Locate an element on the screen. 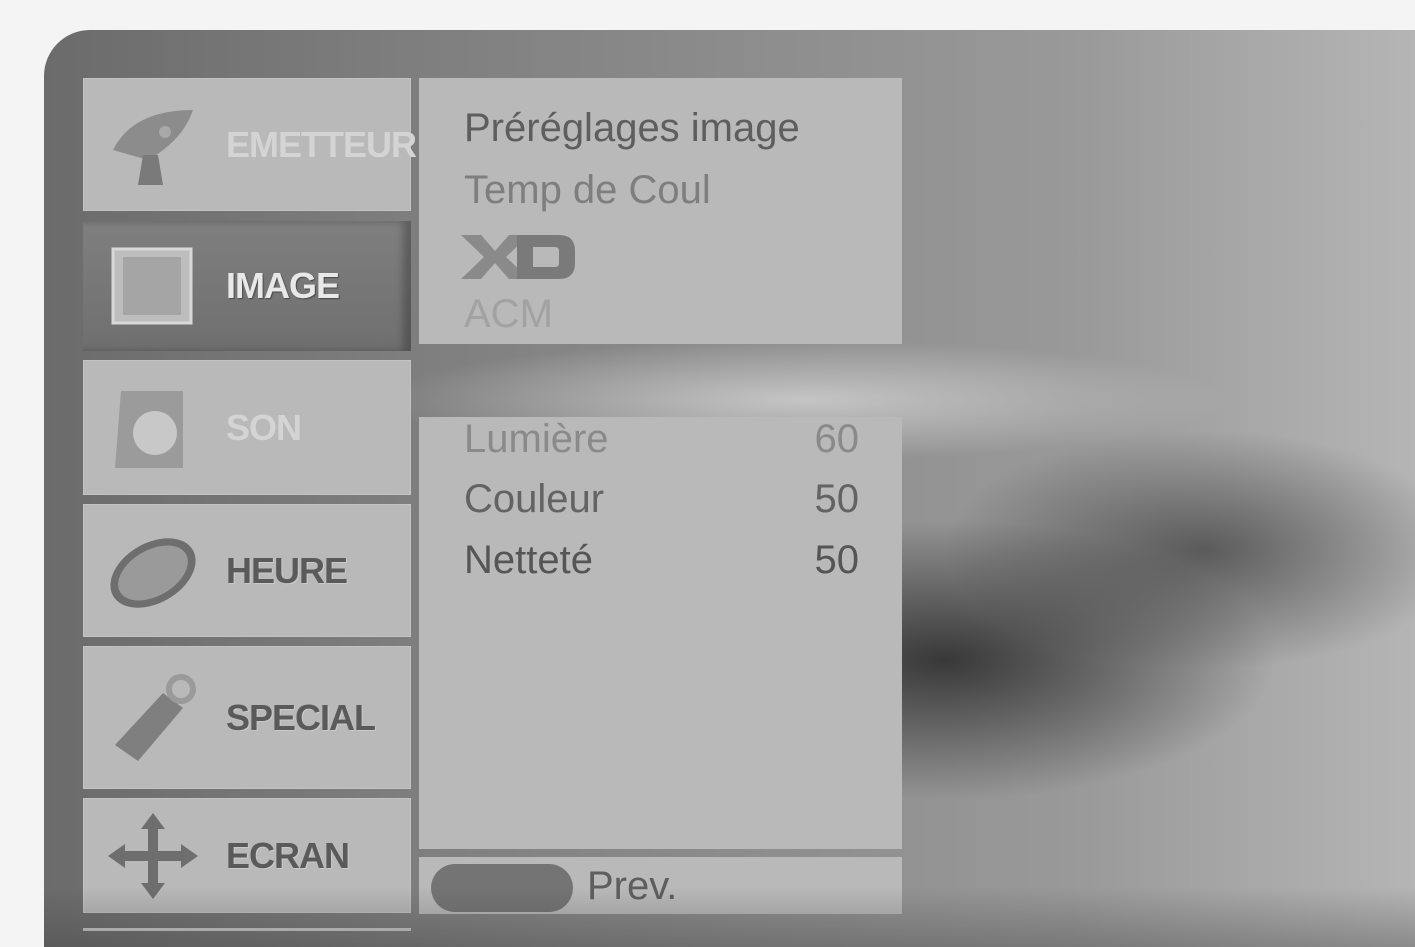  tab-label: EMETTEUR is located at coordinates (321, 144).